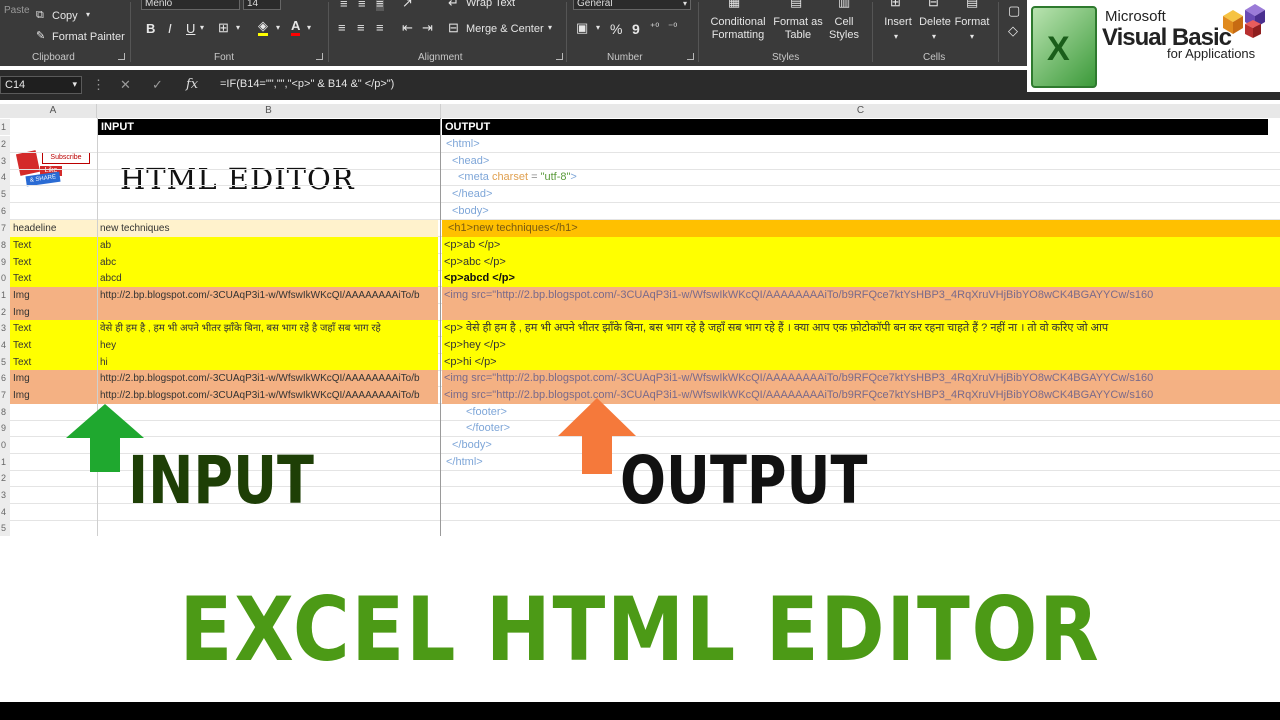  What do you see at coordinates (41, 85) in the screenshot?
I see `name-box: C14 ▾` at bounding box center [41, 85].